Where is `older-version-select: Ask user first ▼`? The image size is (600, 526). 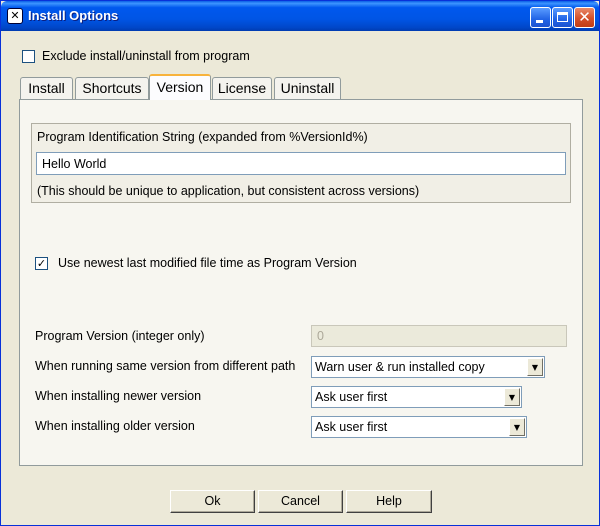
older-version-select: Ask user first ▼ is located at coordinates (419, 427).